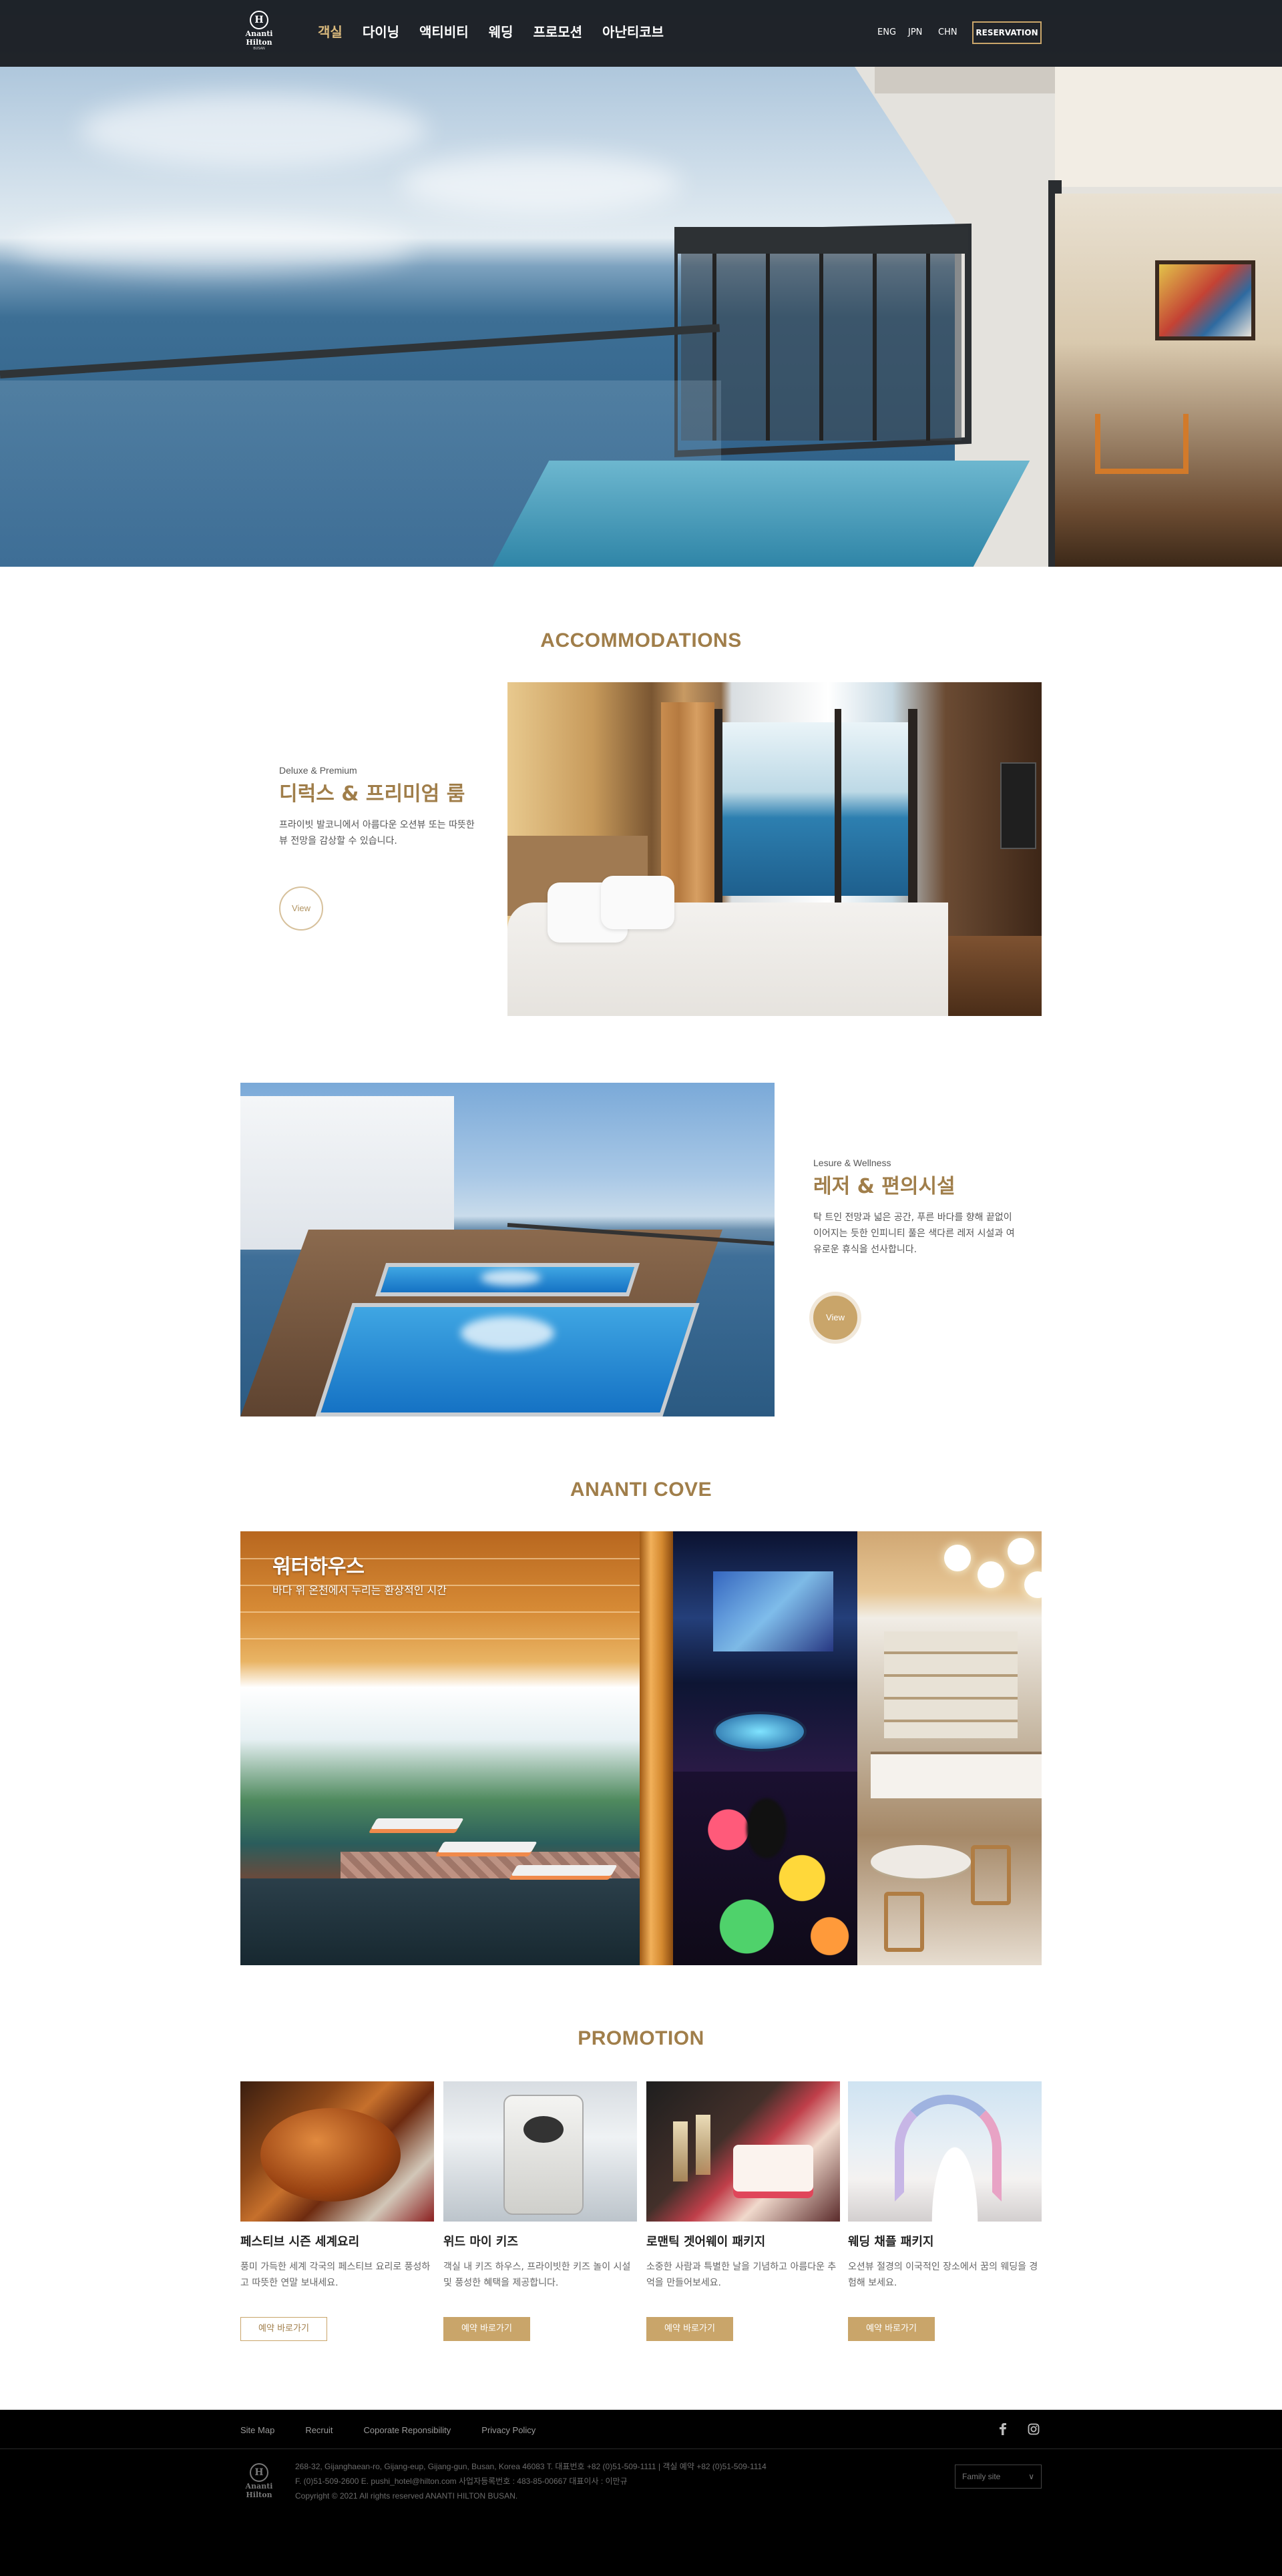  Describe the element at coordinates (259, 33) in the screenshot. I see `site-logo: H Ananti Hilton BUSAN` at that location.